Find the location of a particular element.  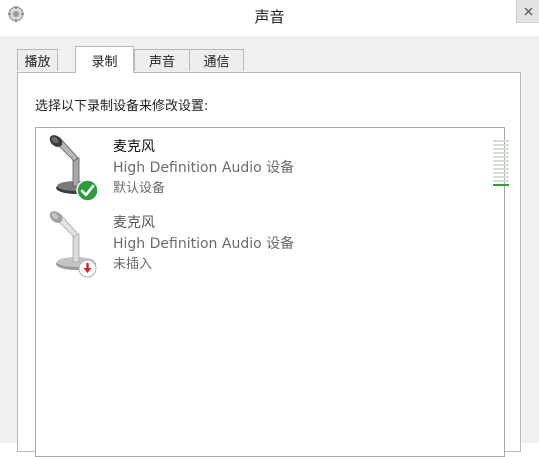

device-status: 默认设备 is located at coordinates (139, 188).